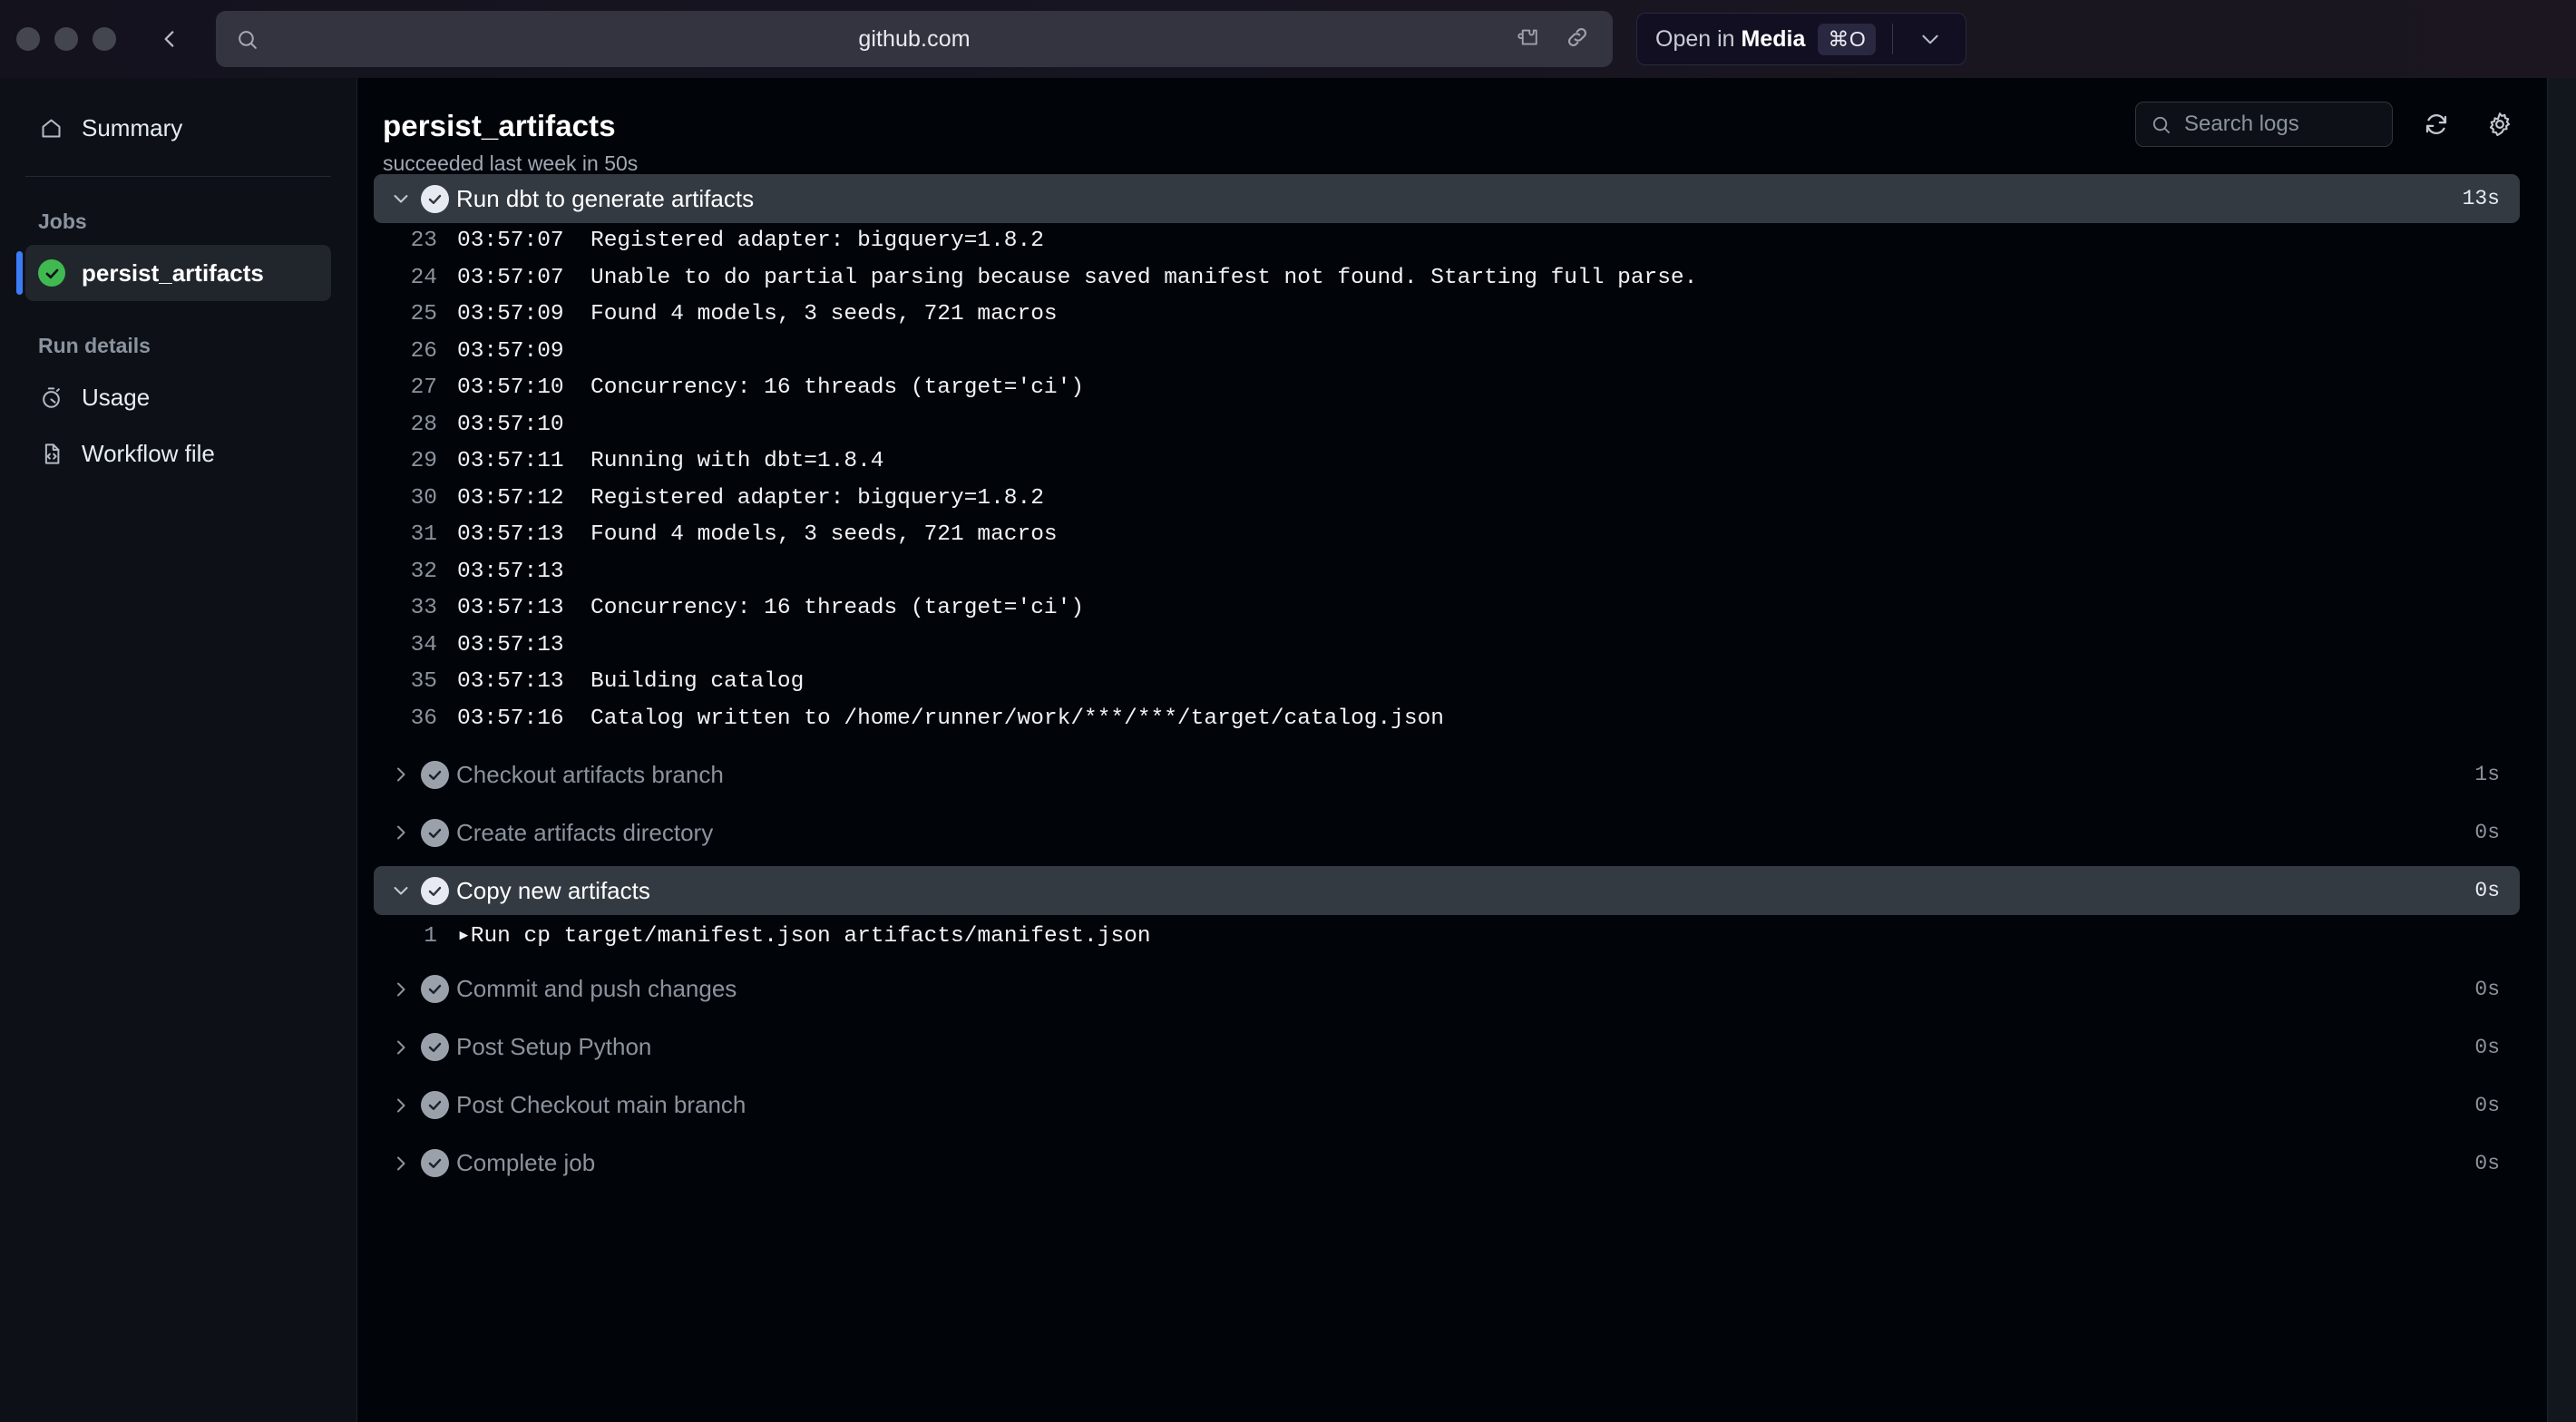  I want to click on step-name: Commit and push changes, so click(596, 988).